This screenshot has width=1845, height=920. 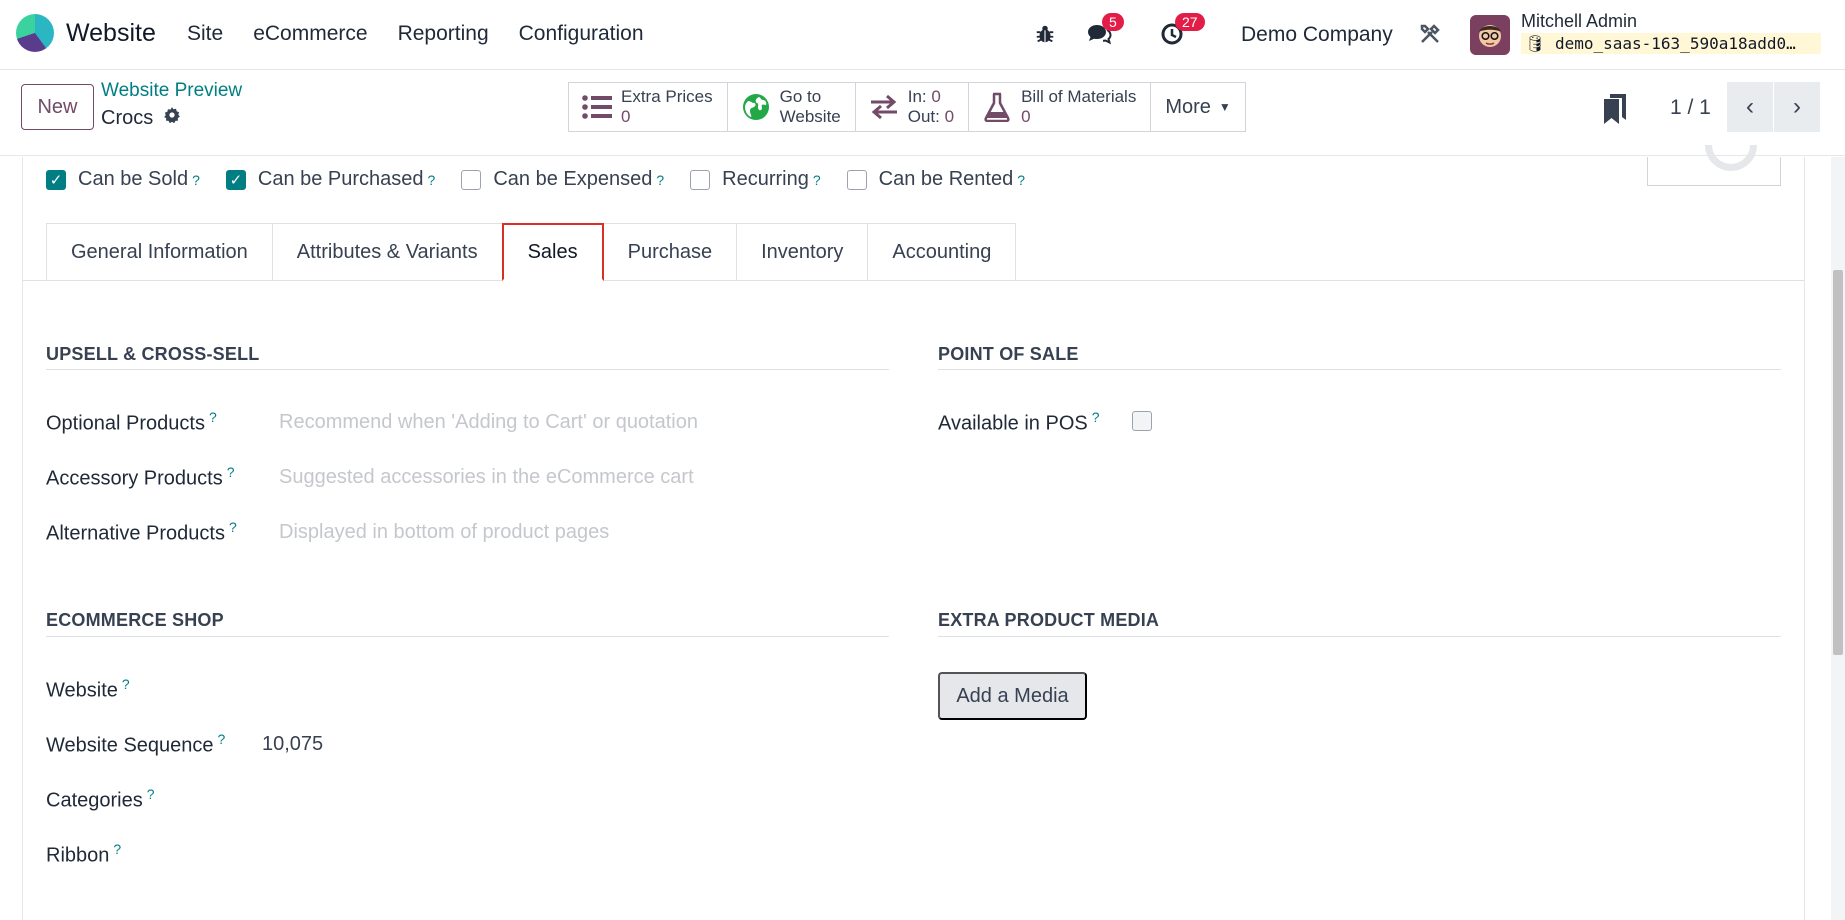 What do you see at coordinates (310, 34) in the screenshot?
I see `menu-ecommerce: eCommerce` at bounding box center [310, 34].